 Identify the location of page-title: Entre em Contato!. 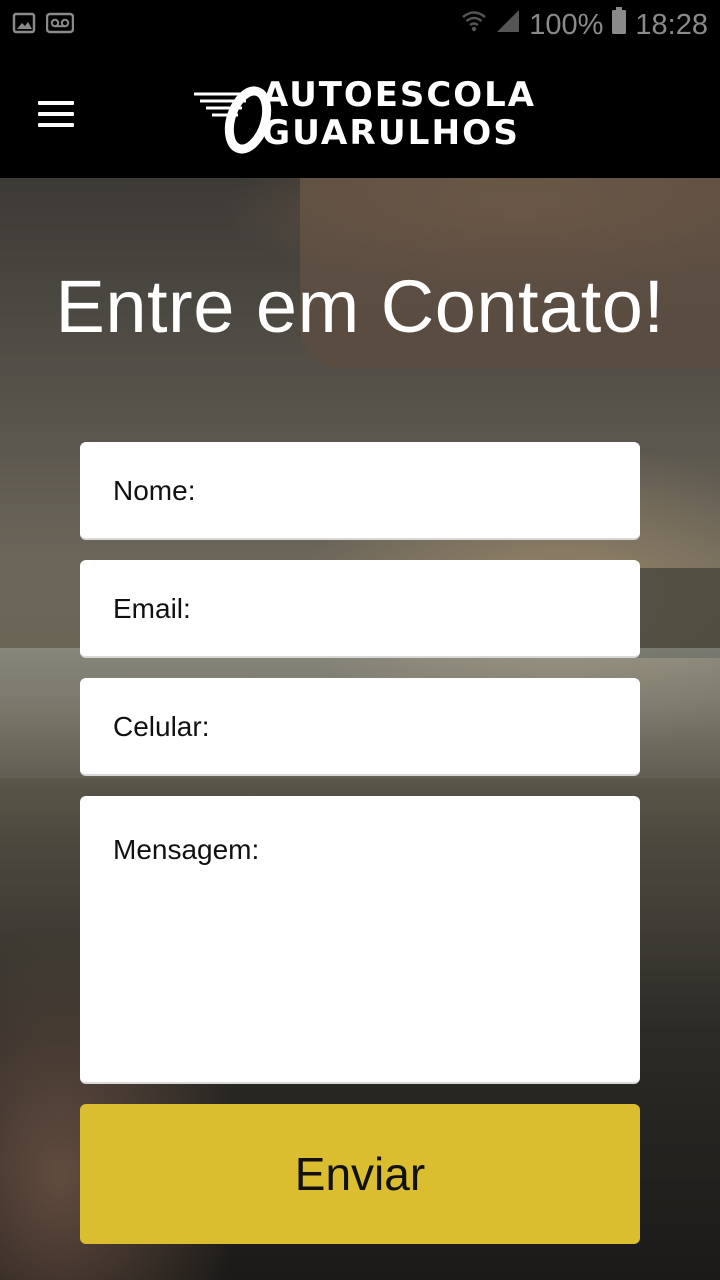
(360, 306).